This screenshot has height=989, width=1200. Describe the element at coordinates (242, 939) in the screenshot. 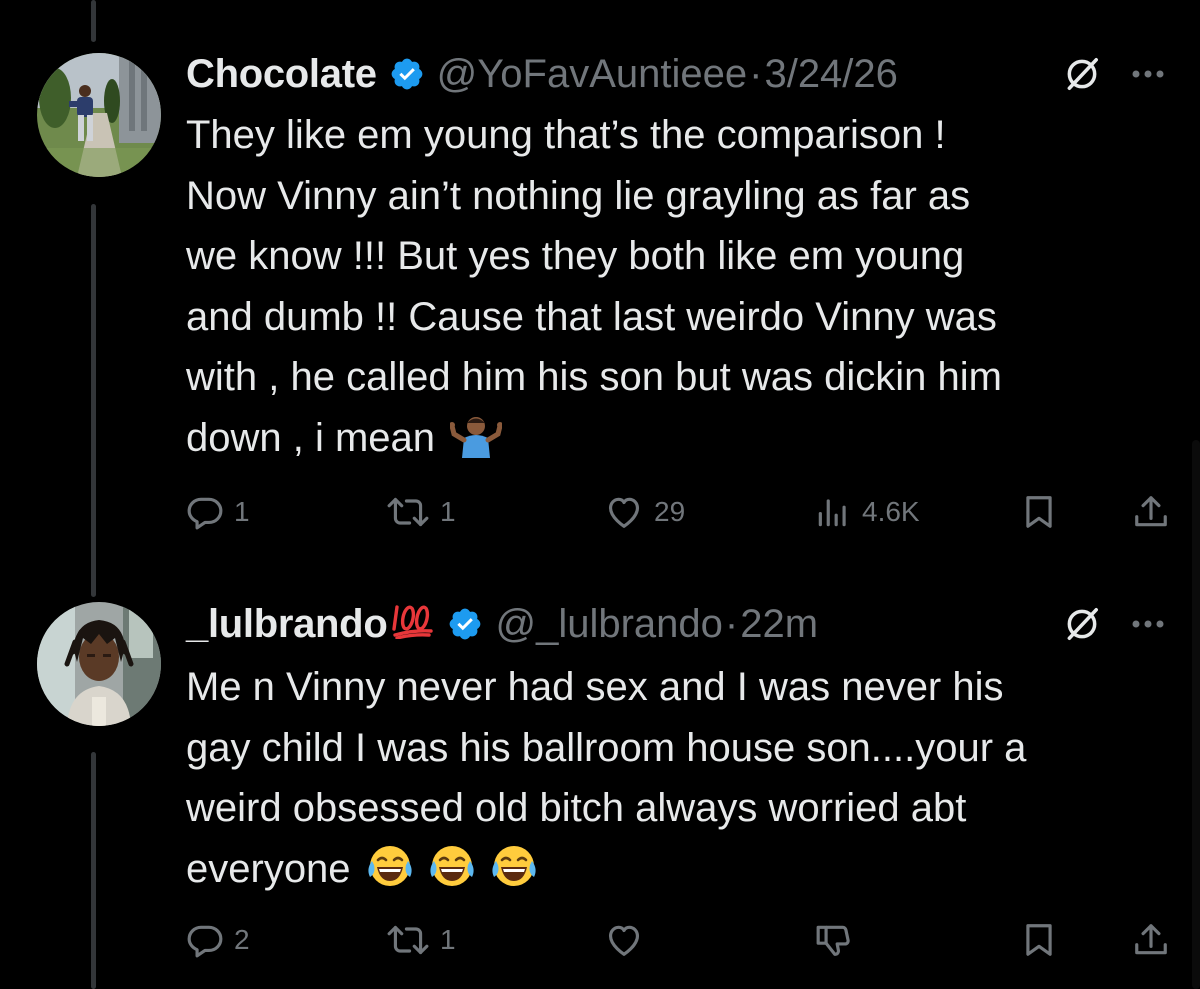

I see `reply-count: 2` at that location.